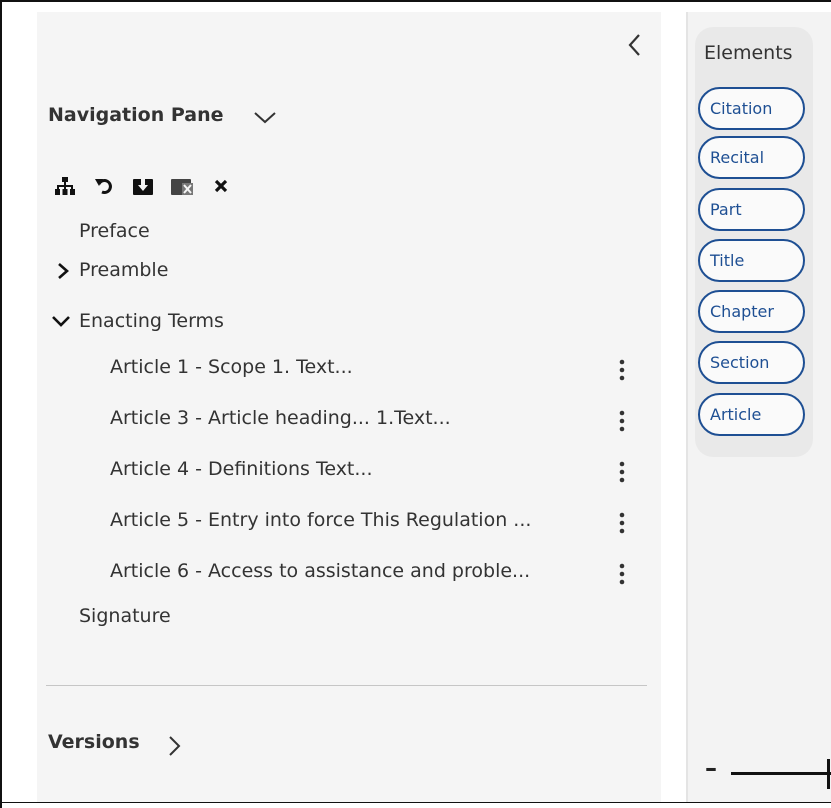 This screenshot has width=831, height=808. I want to click on element-title: Title, so click(751, 260).